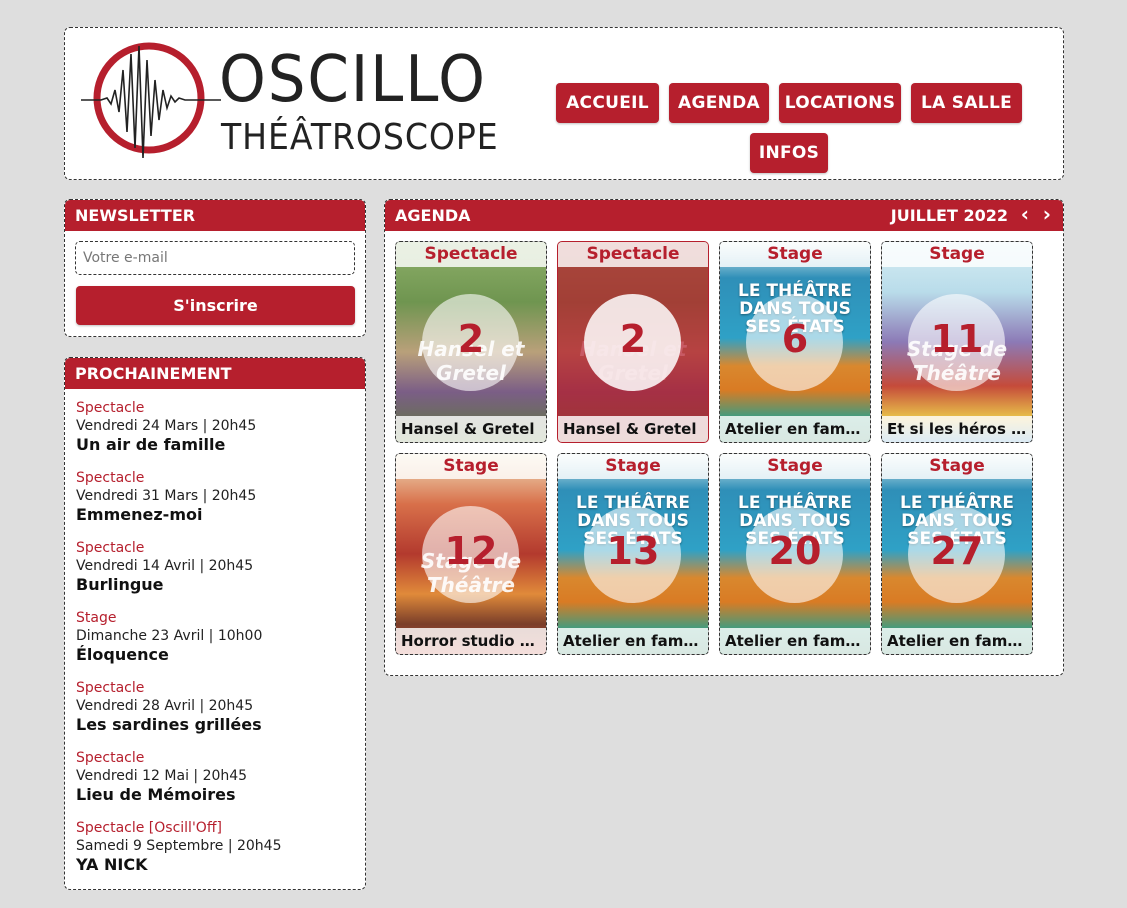  What do you see at coordinates (217, 725) in the screenshot?
I see `event-title: Les sardines grillées` at bounding box center [217, 725].